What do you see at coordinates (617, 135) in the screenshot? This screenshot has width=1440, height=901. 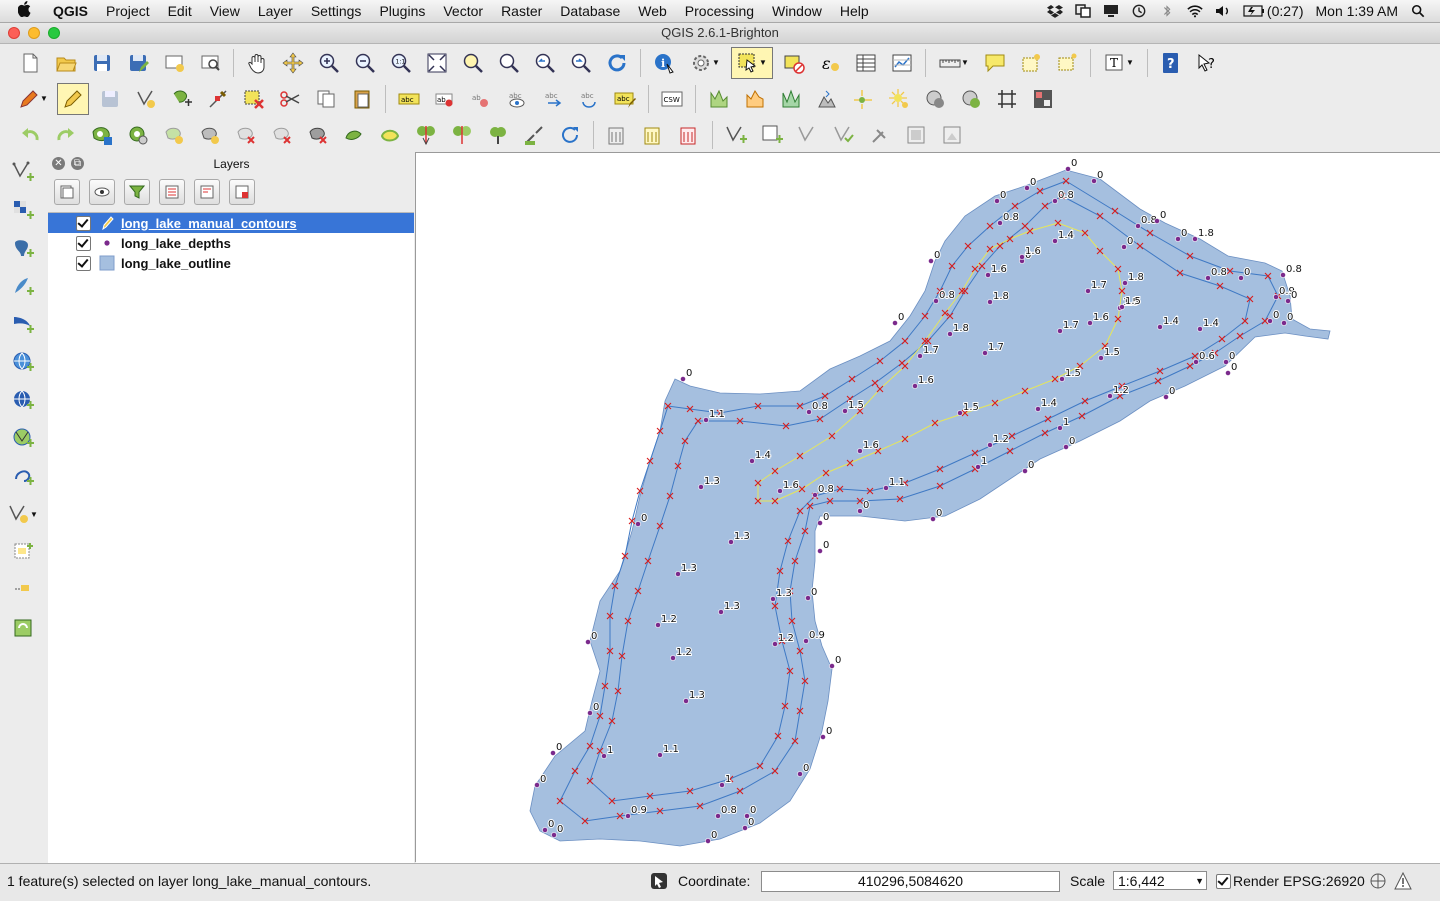 I see `oracle-layer-button` at bounding box center [617, 135].